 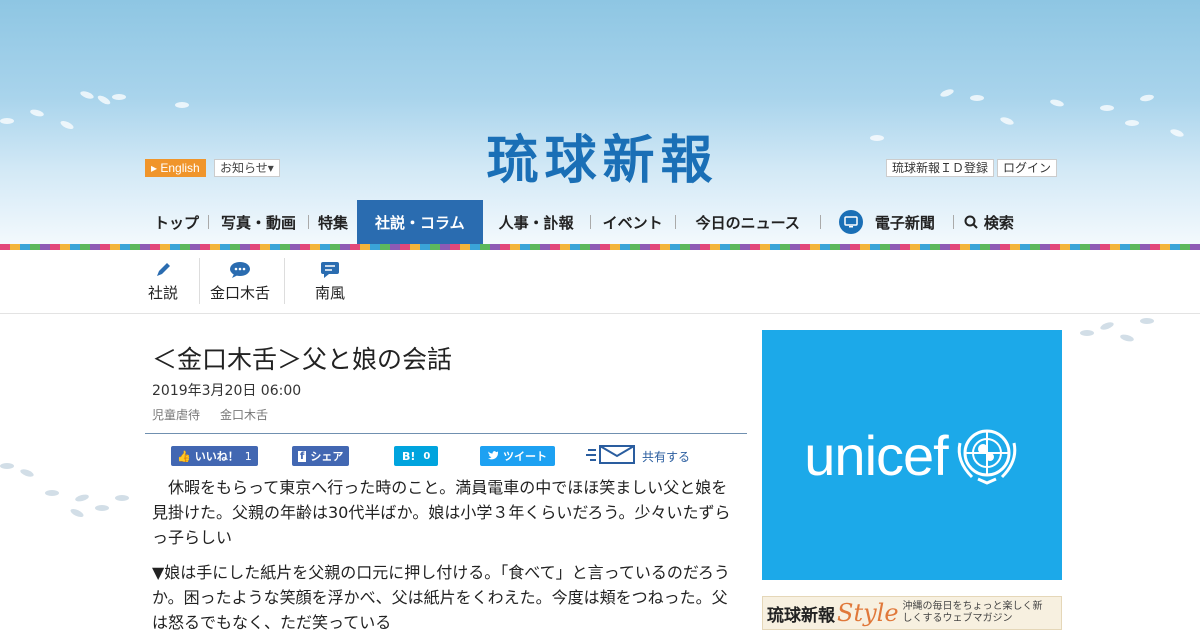 I want to click on subnav-label: 南風, so click(x=330, y=293).